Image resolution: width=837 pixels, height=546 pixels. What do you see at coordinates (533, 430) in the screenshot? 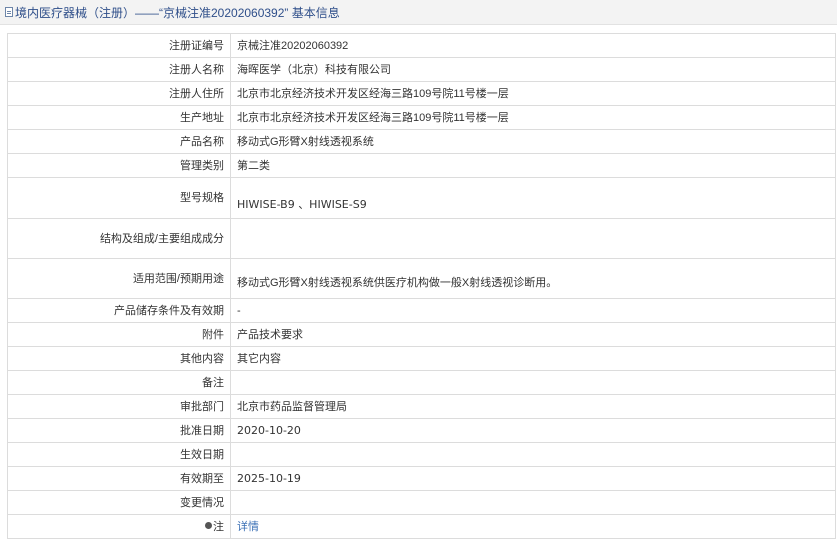
I see `row-value: 2020-10-20` at bounding box center [533, 430].